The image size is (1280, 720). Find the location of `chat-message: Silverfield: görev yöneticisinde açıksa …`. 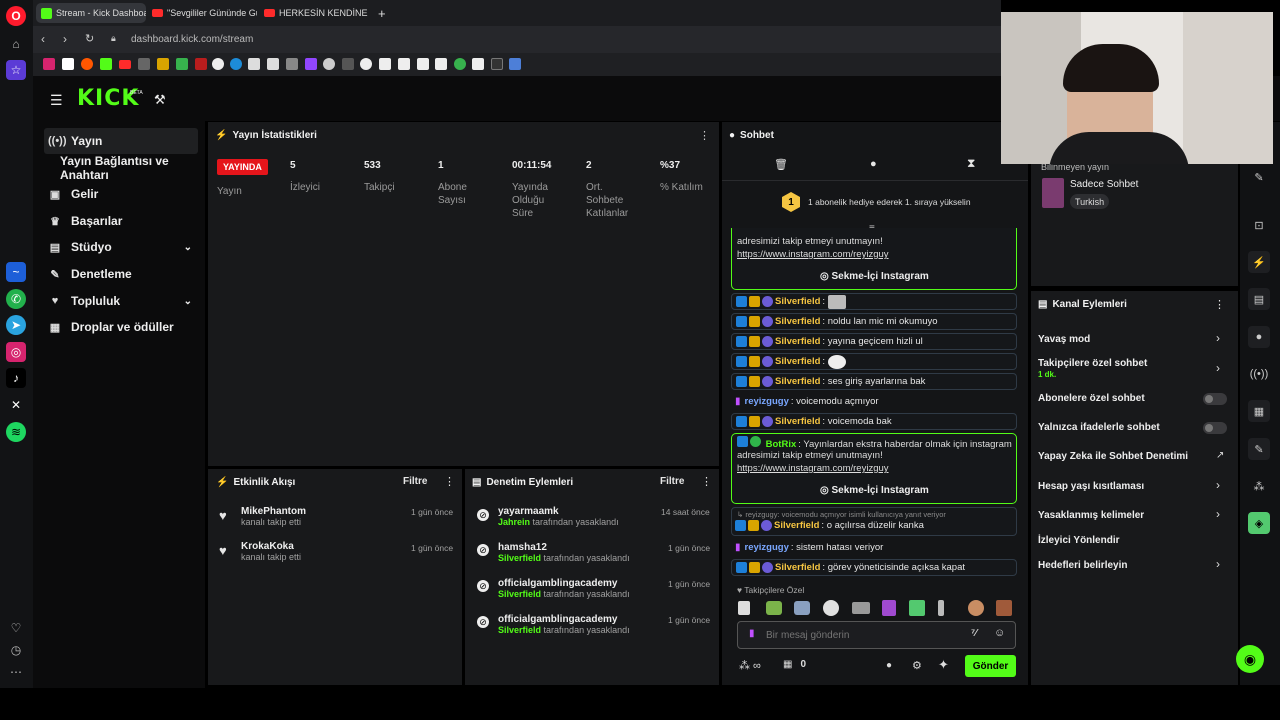

chat-message: Silverfield: görev yöneticisinde açıksa … is located at coordinates (874, 567).